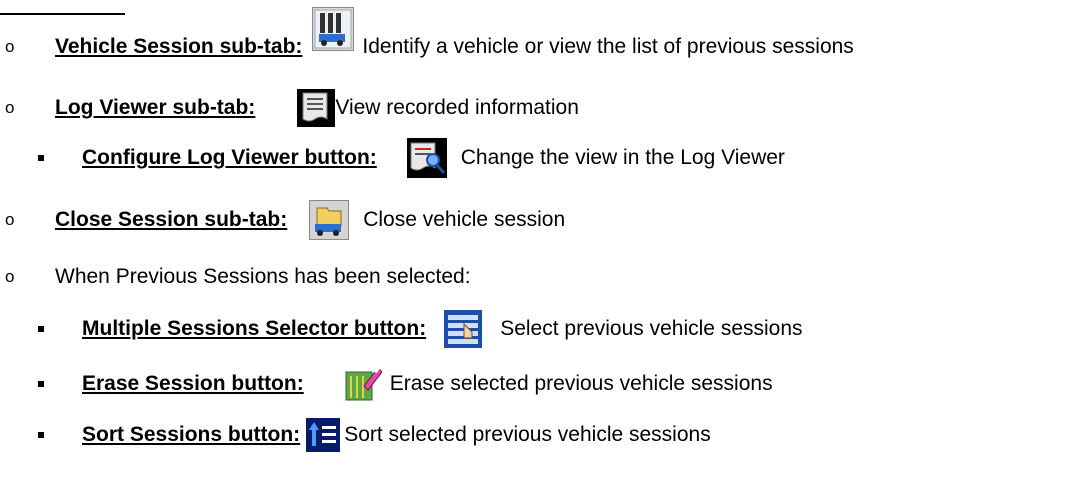 The width and height of the screenshot is (1090, 495). What do you see at coordinates (457, 107) in the screenshot?
I see `desc-log-viewer: View recorded information` at bounding box center [457, 107].